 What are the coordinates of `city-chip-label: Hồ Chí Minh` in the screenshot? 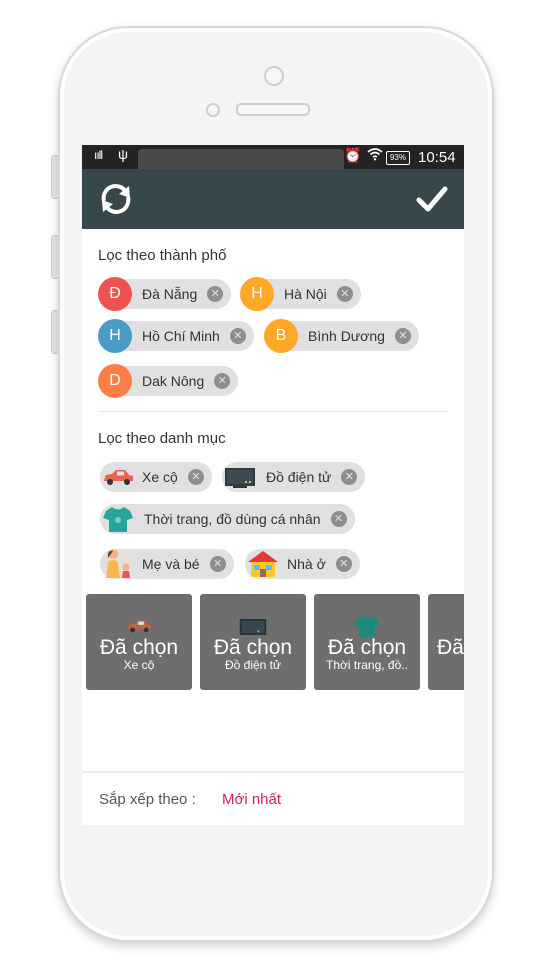 It's located at (181, 336).